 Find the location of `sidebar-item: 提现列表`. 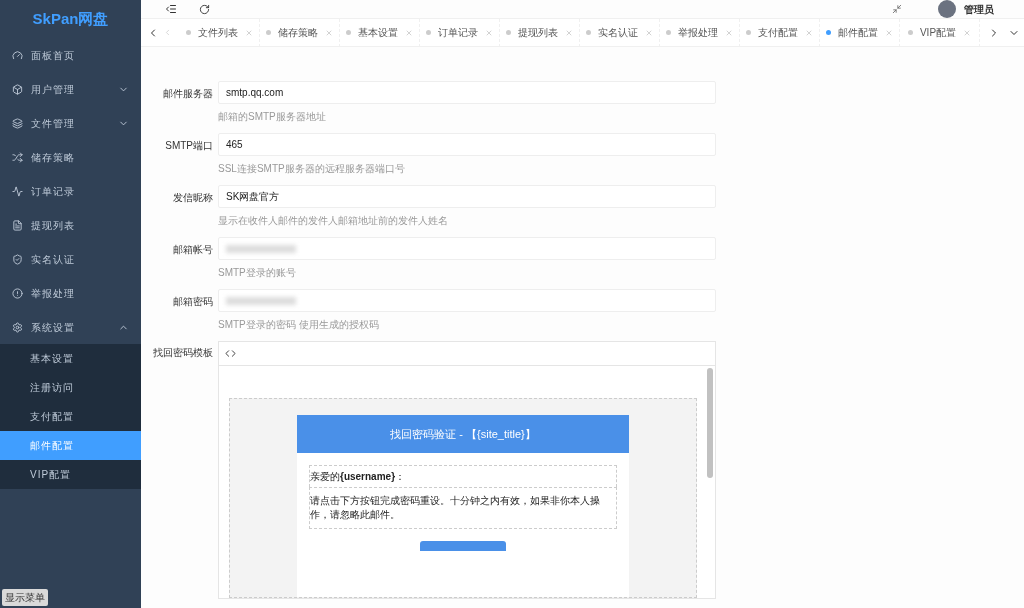

sidebar-item: 提现列表 is located at coordinates (70, 225).